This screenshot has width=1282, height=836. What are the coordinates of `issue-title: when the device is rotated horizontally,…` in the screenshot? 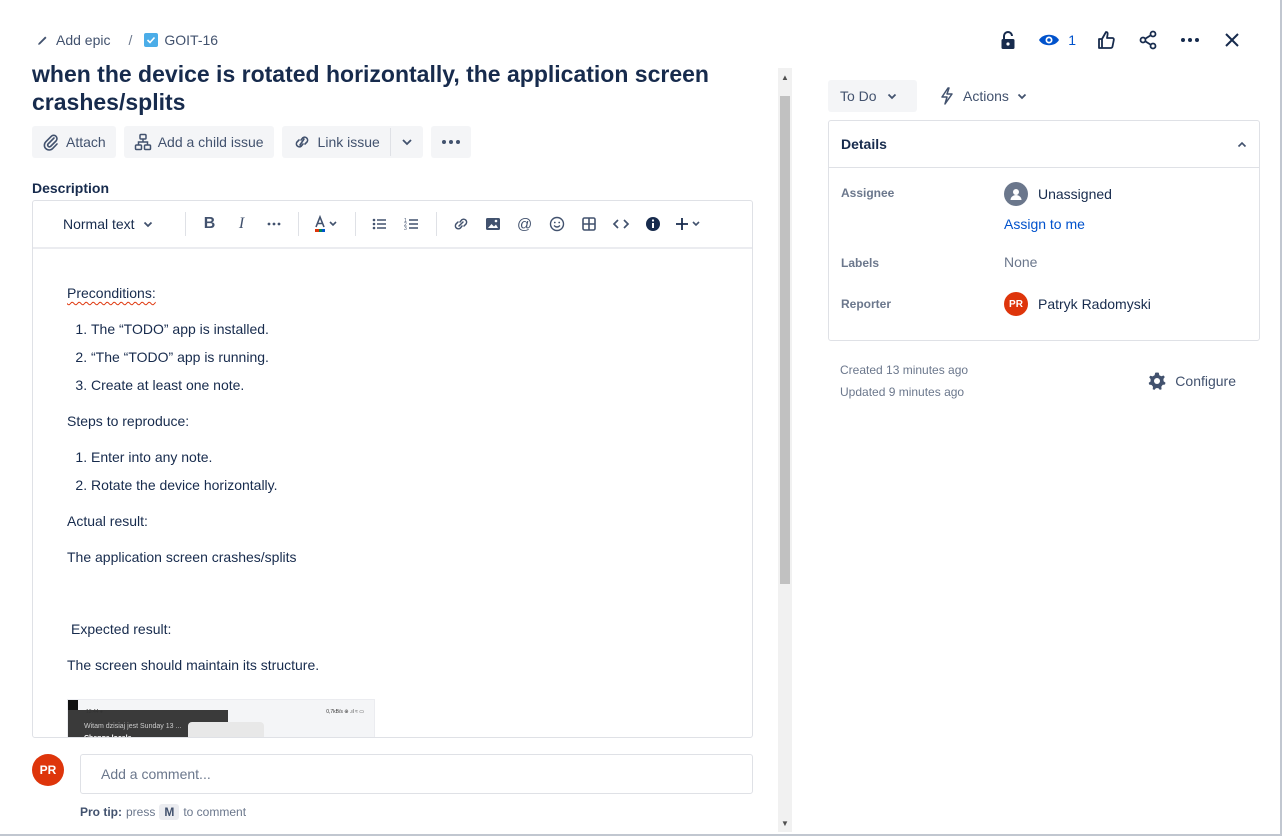 It's located at (382, 88).